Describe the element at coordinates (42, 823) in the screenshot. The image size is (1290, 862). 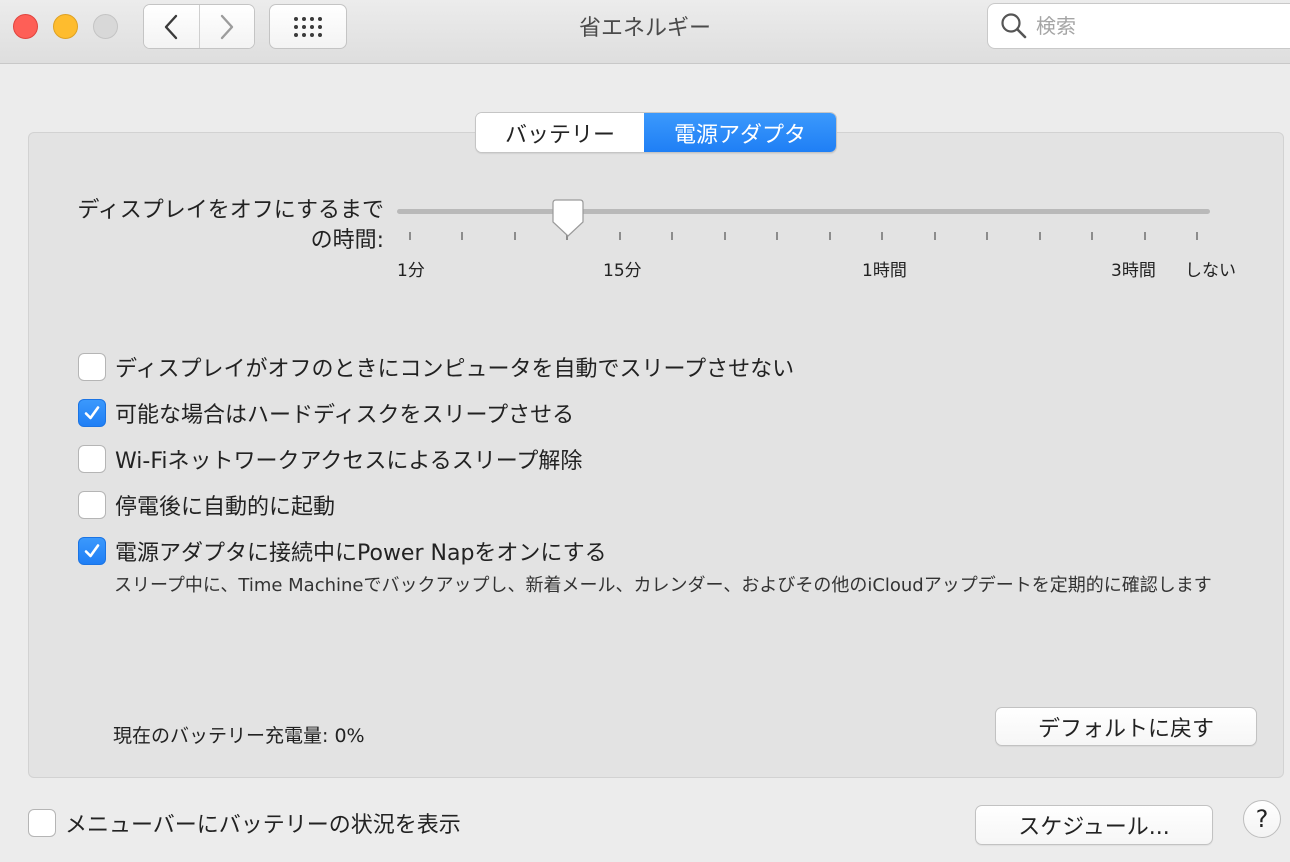
I see `checkbox-show-battery-in-menubar` at that location.